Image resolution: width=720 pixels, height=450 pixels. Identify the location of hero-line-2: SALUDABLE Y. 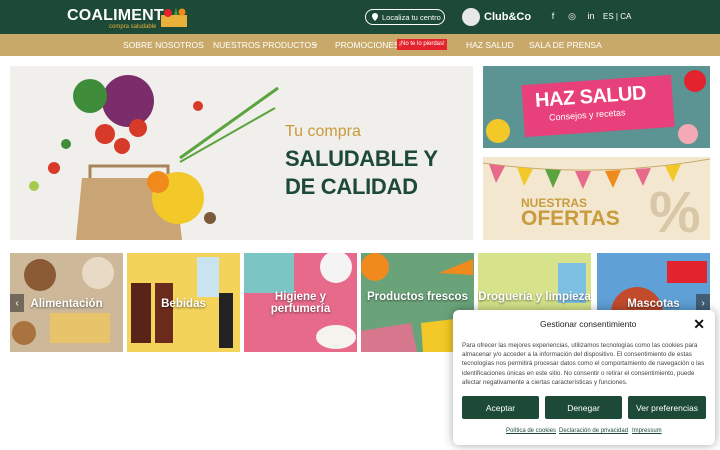
(361, 158).